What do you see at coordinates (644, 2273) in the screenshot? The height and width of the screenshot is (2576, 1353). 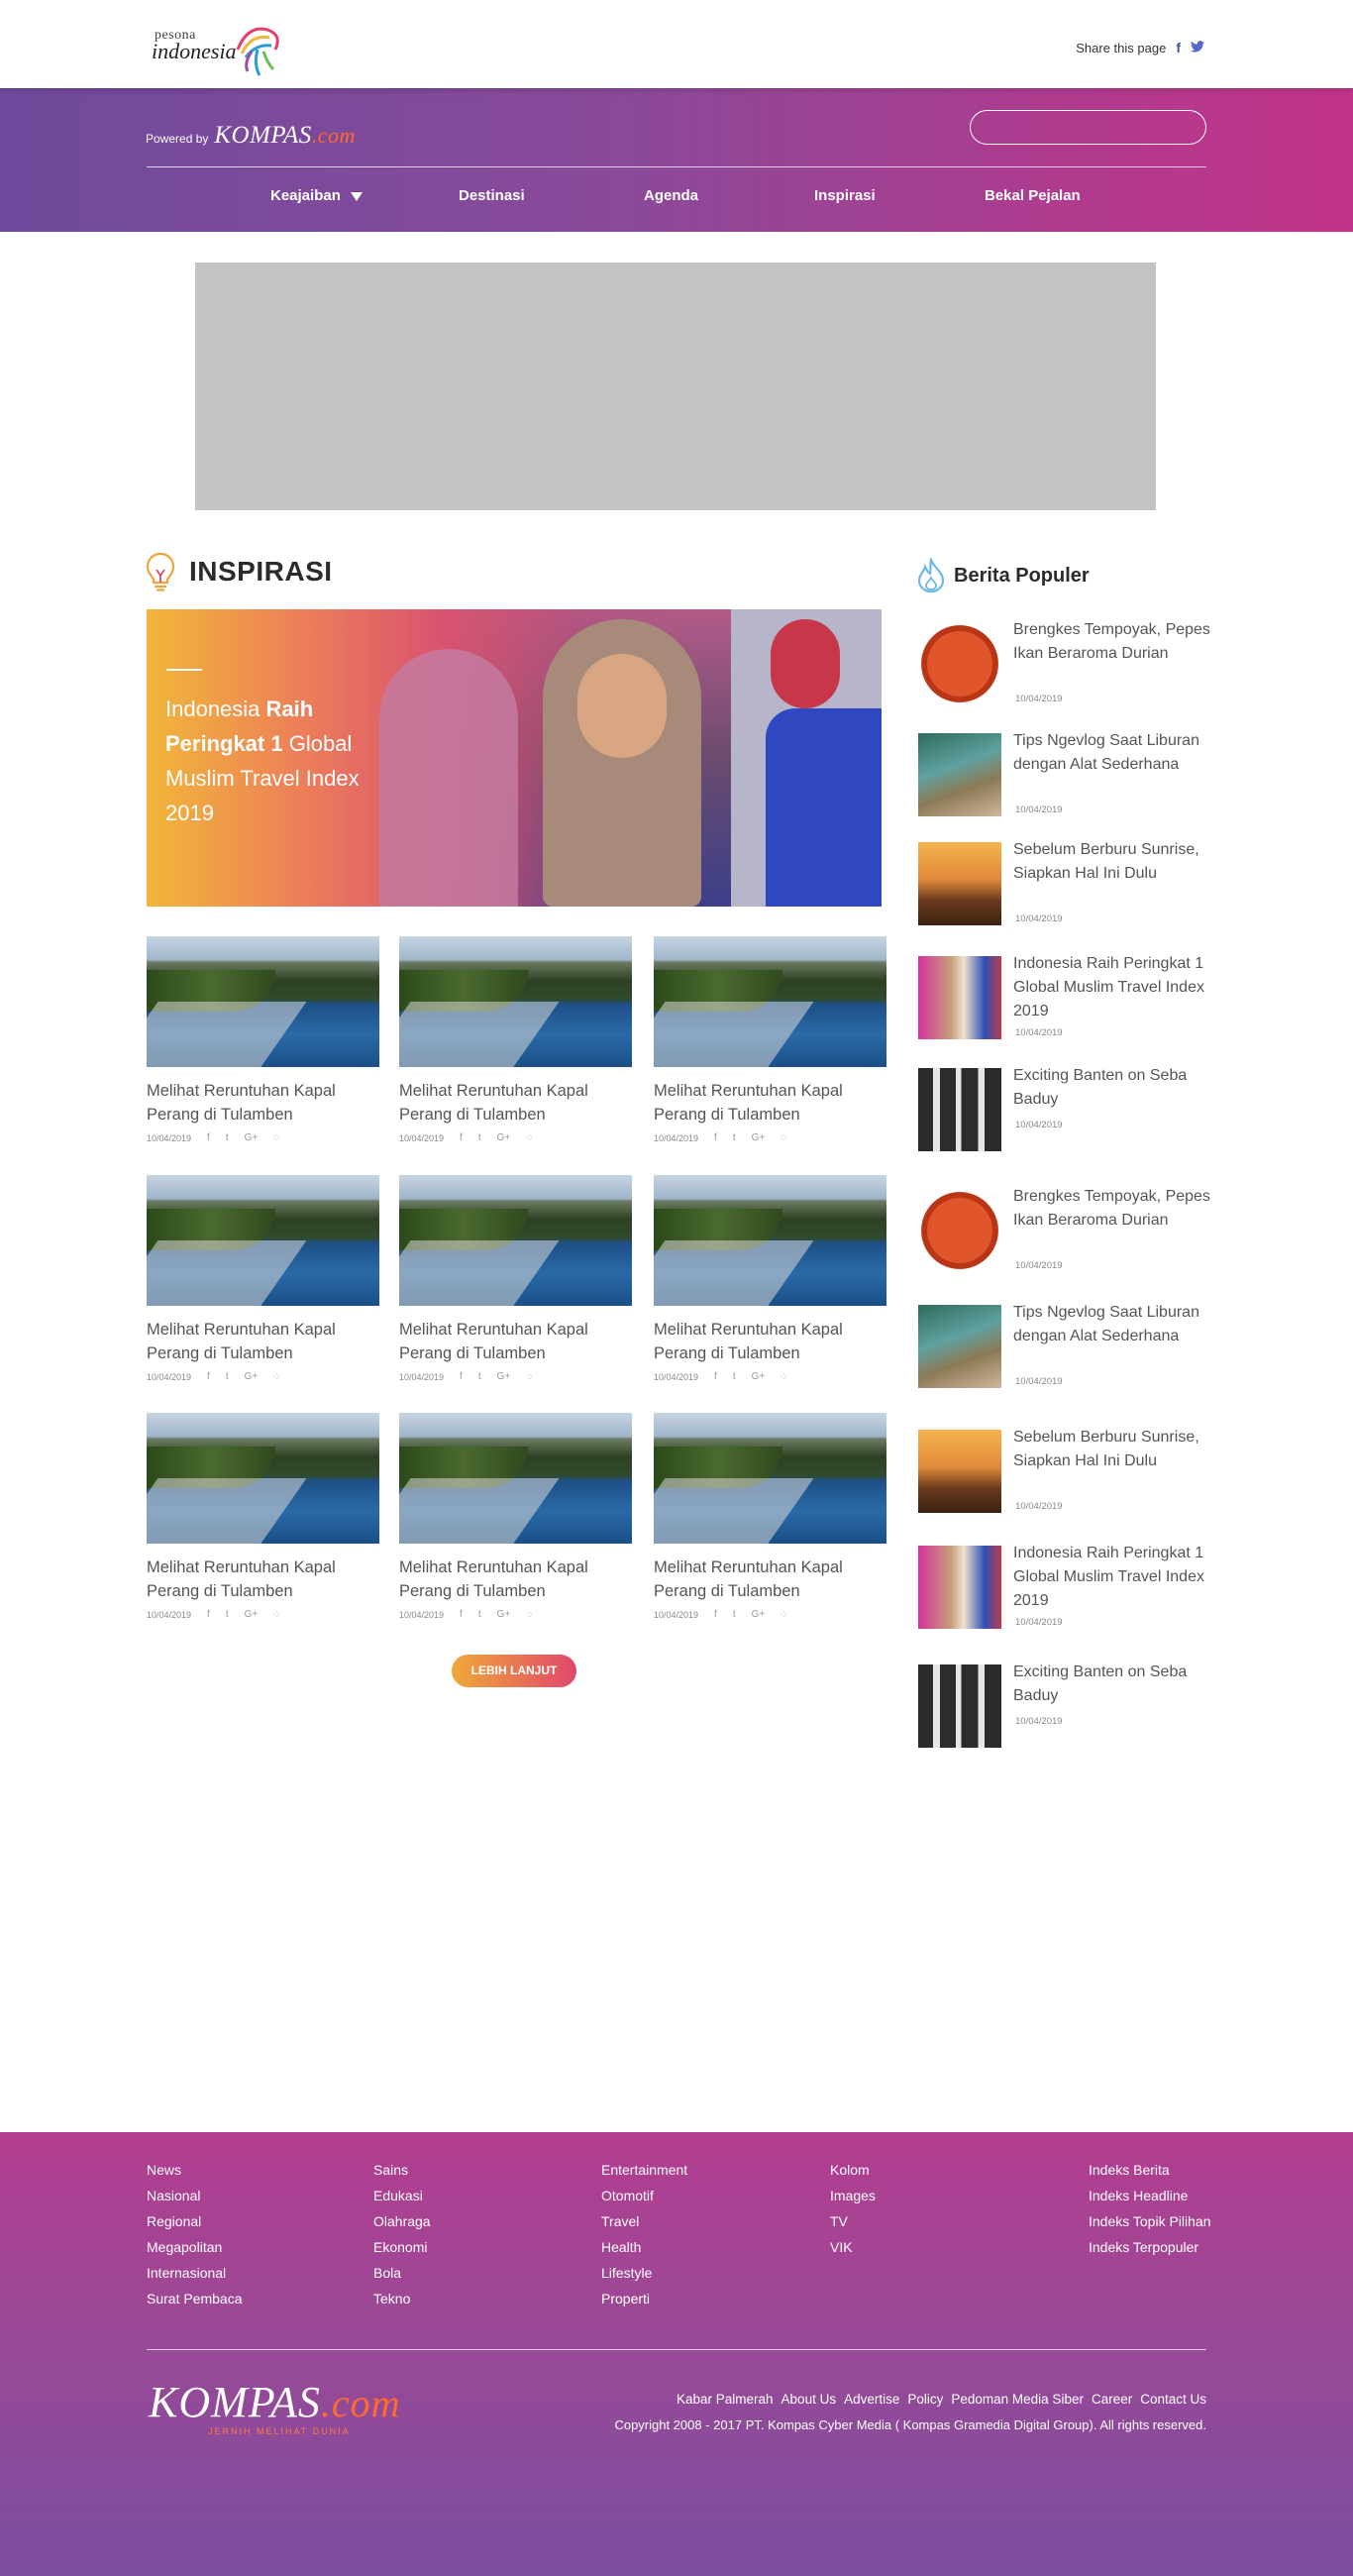 I see `footer-link: Lifestyle` at bounding box center [644, 2273].